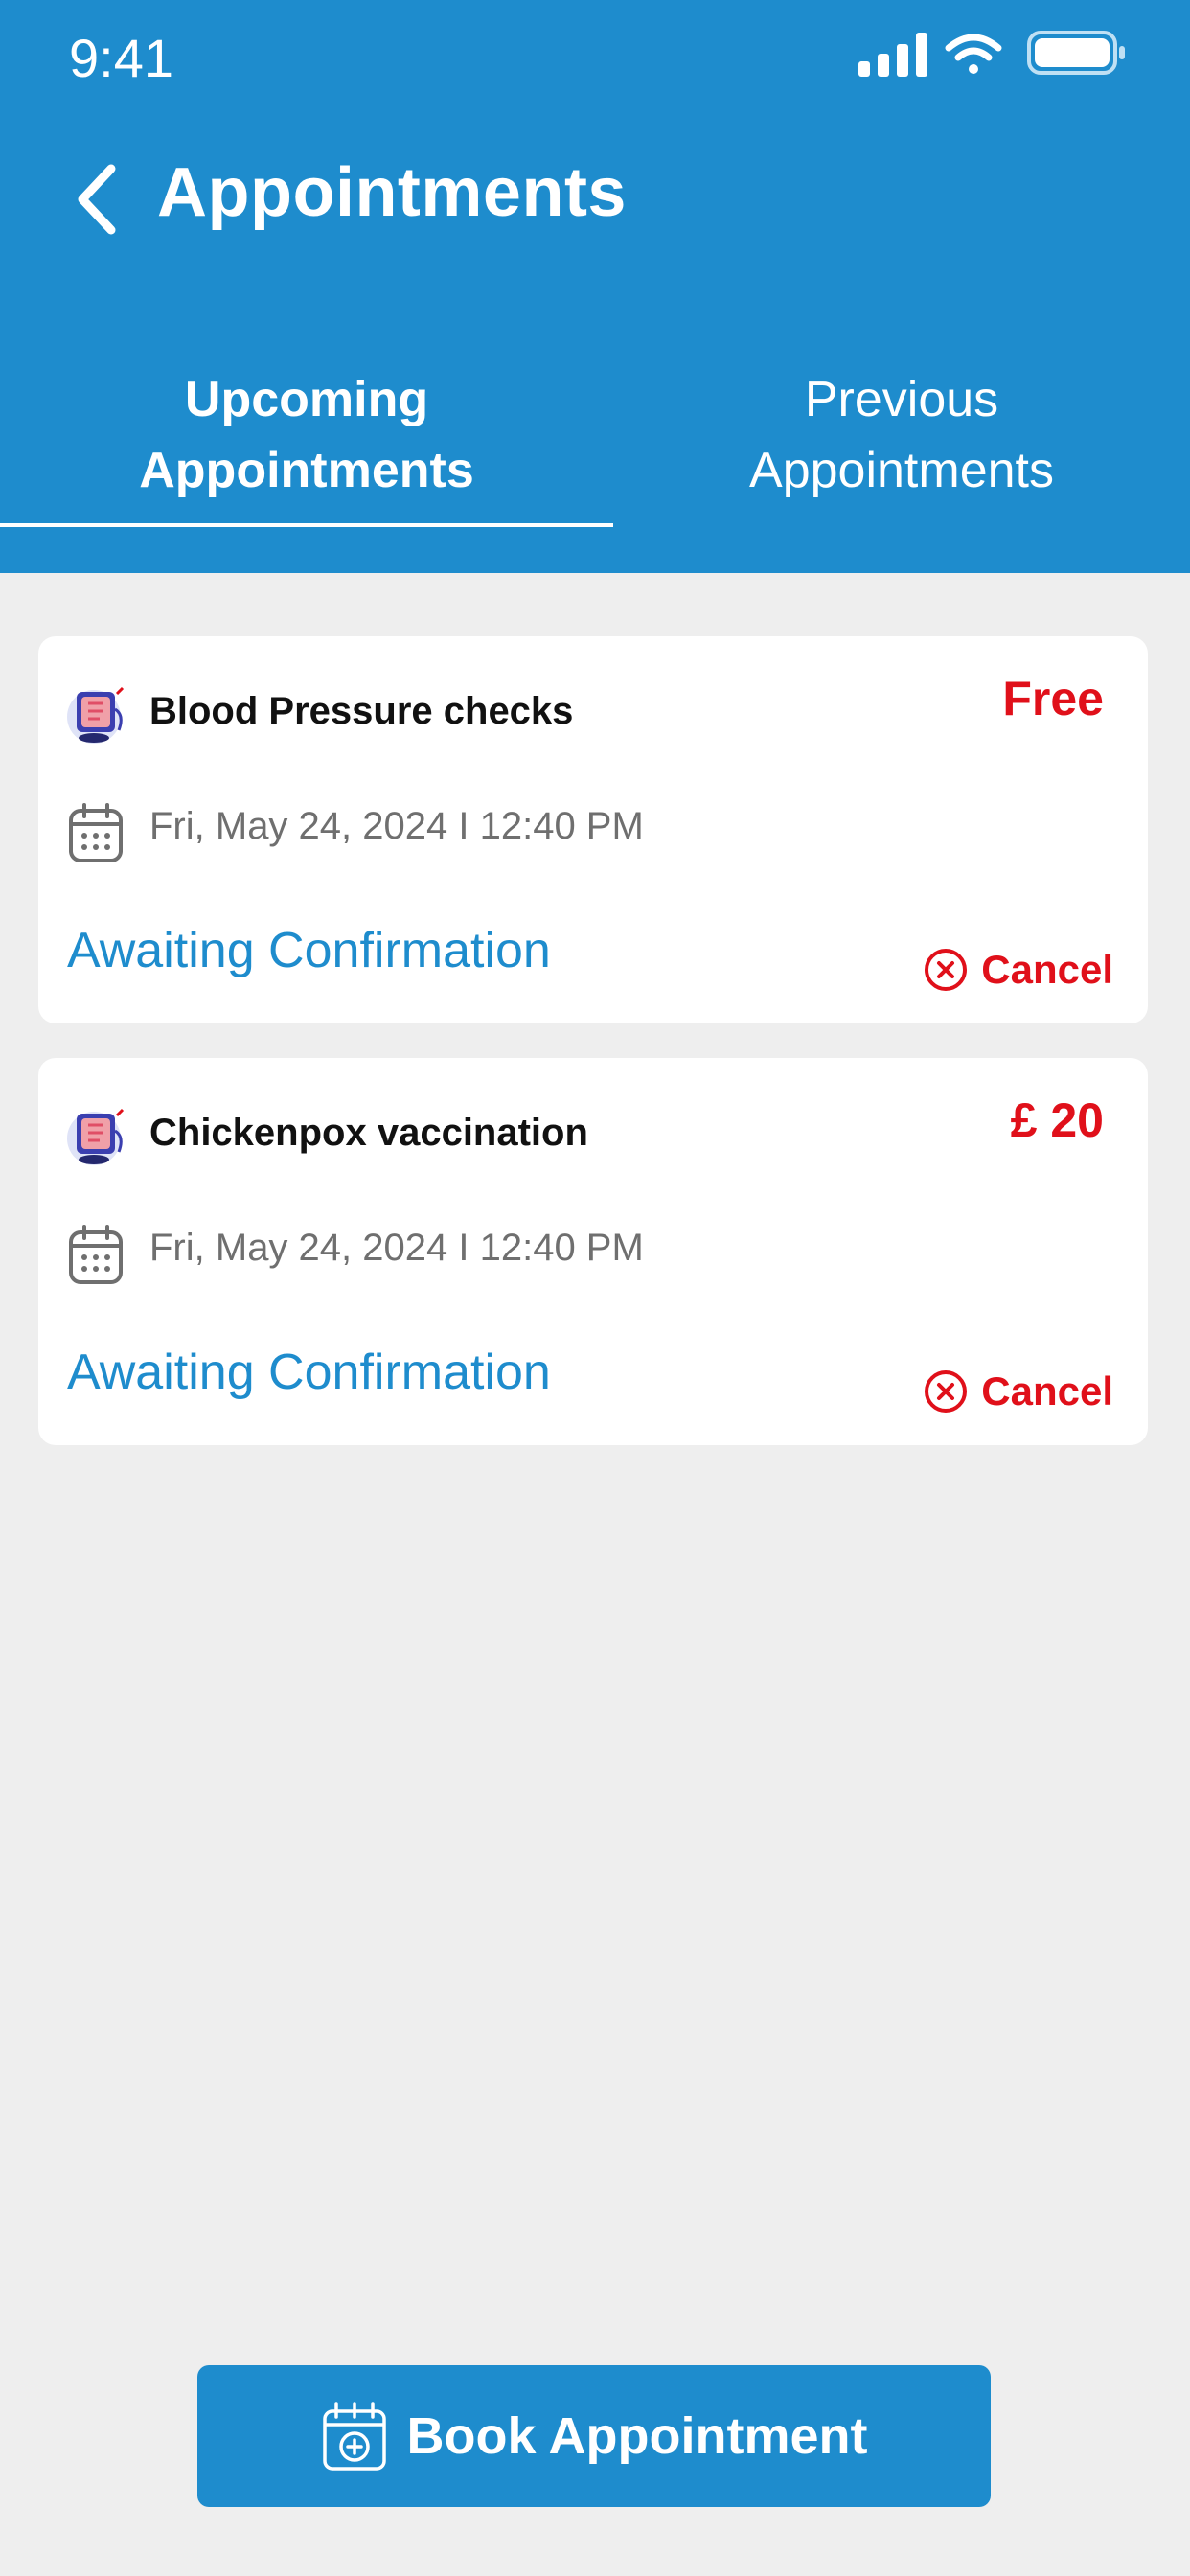 Image resolution: width=1190 pixels, height=2576 pixels. Describe the element at coordinates (121, 58) in the screenshot. I see `status-time: 9:41` at that location.